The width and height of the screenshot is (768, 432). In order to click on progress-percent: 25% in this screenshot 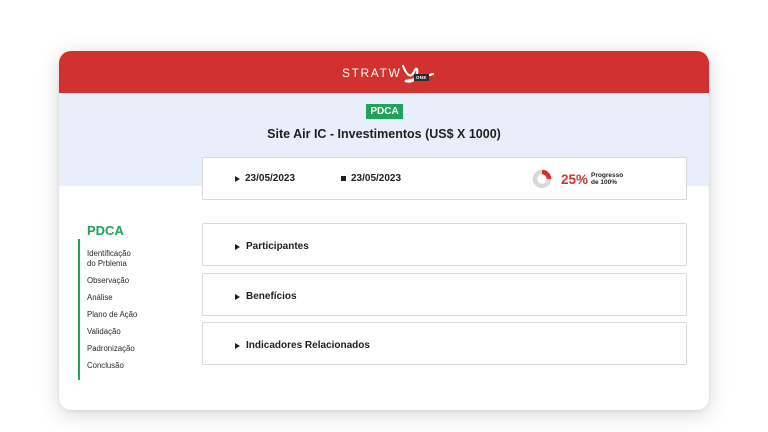, I will do `click(575, 179)`.